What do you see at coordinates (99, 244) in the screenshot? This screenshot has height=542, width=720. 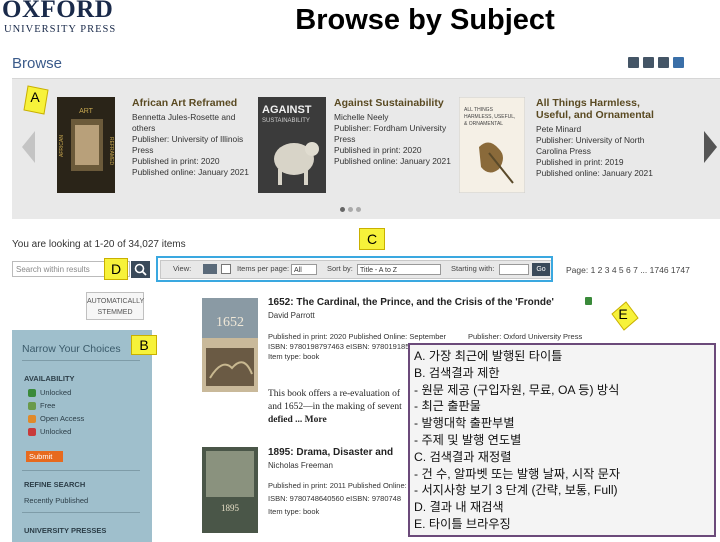 I see `results-summary: You are looking at 1-20 of 34,027 items` at bounding box center [99, 244].